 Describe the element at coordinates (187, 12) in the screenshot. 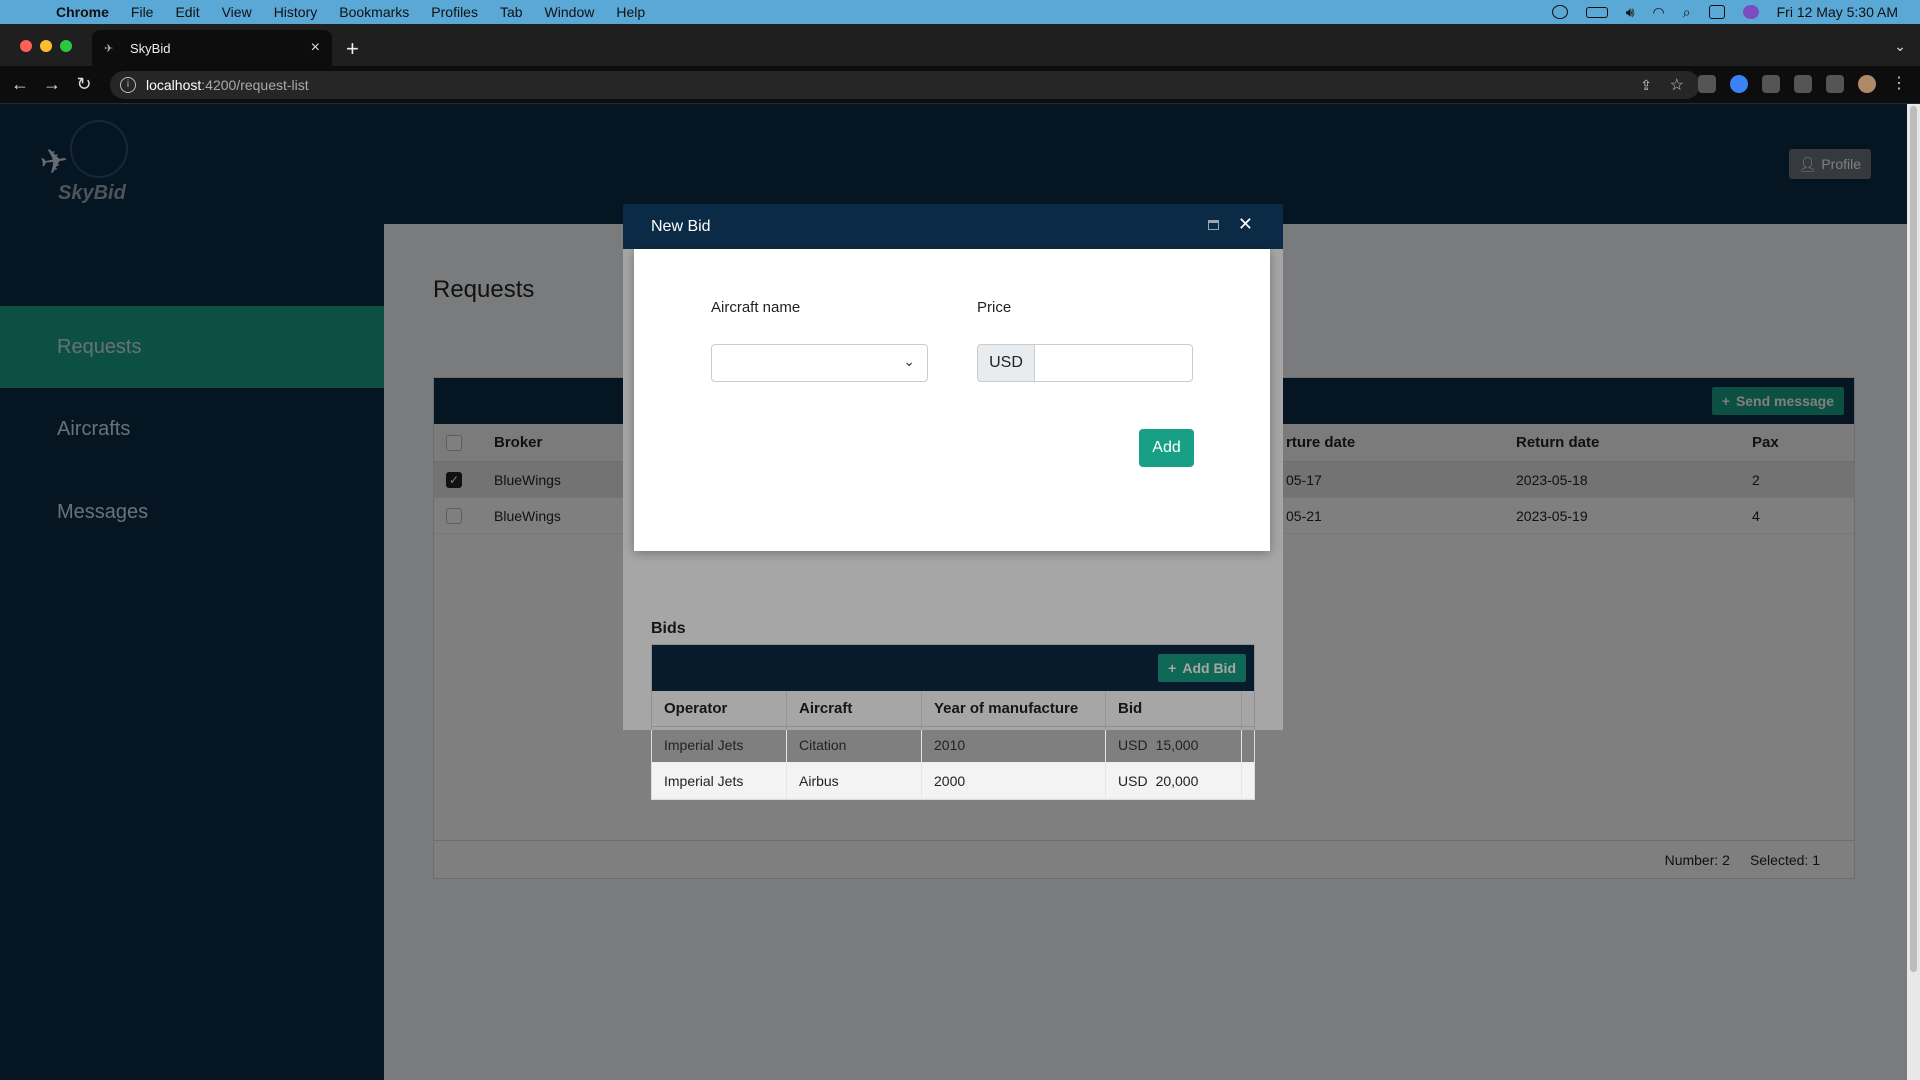

I see `menu-edit: Edit` at that location.